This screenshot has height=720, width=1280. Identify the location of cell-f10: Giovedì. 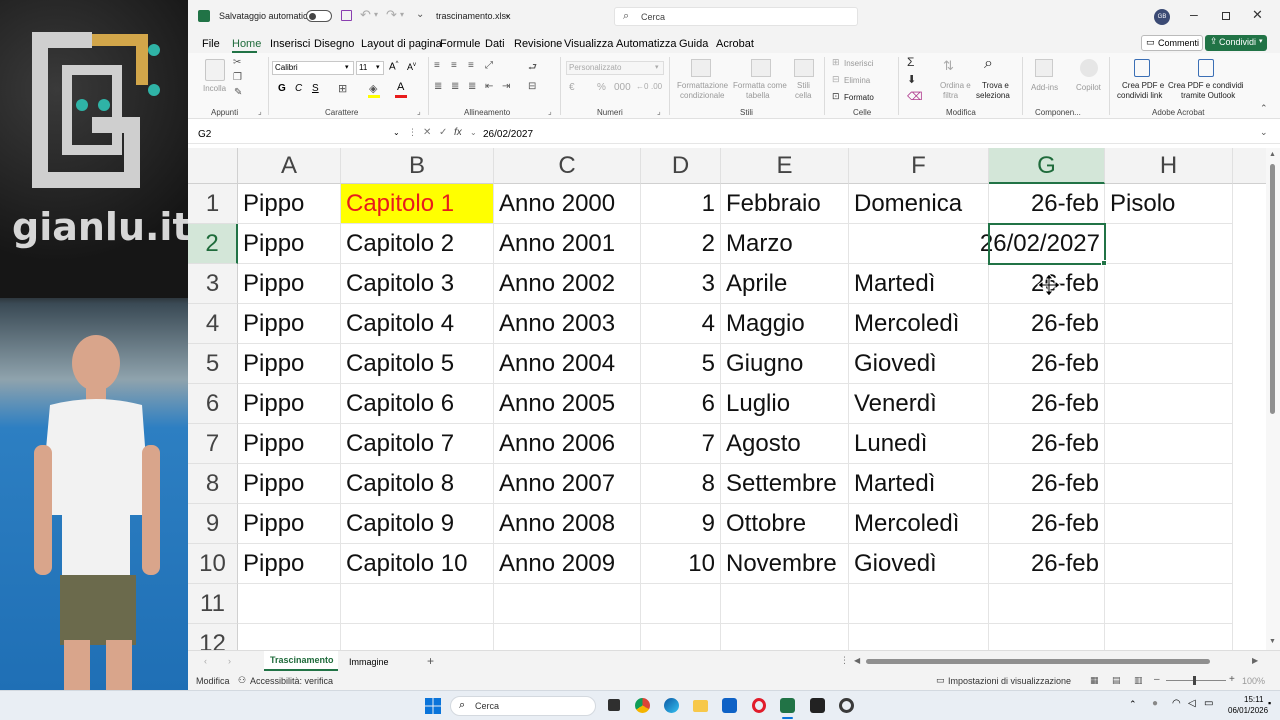
(919, 564).